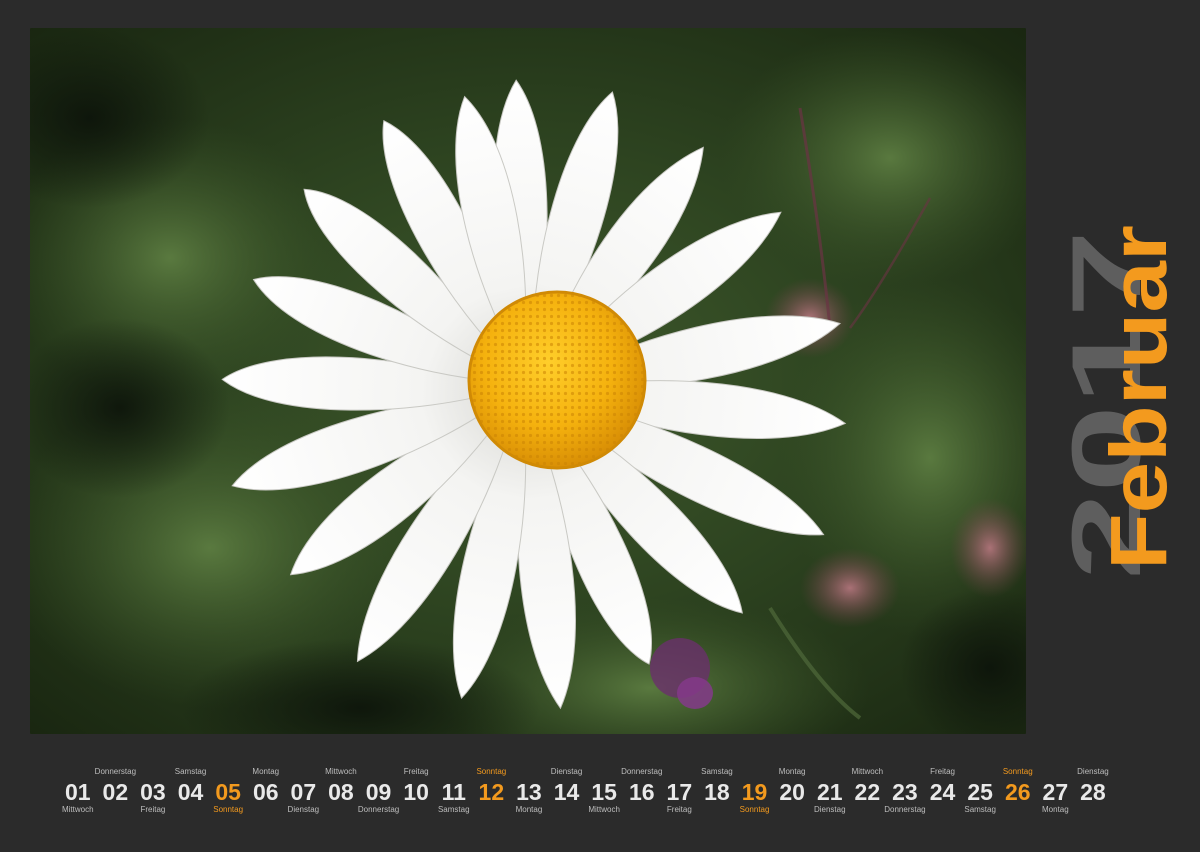 The image size is (1200, 852). I want to click on day-cell: Montag 06, so click(266, 795).